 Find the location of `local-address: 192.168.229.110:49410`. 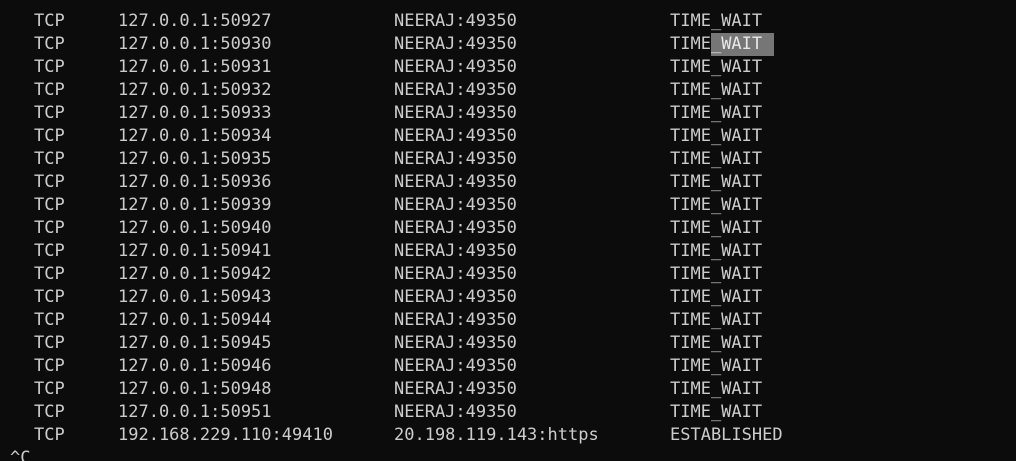

local-address: 192.168.229.110:49410 is located at coordinates (225, 435).